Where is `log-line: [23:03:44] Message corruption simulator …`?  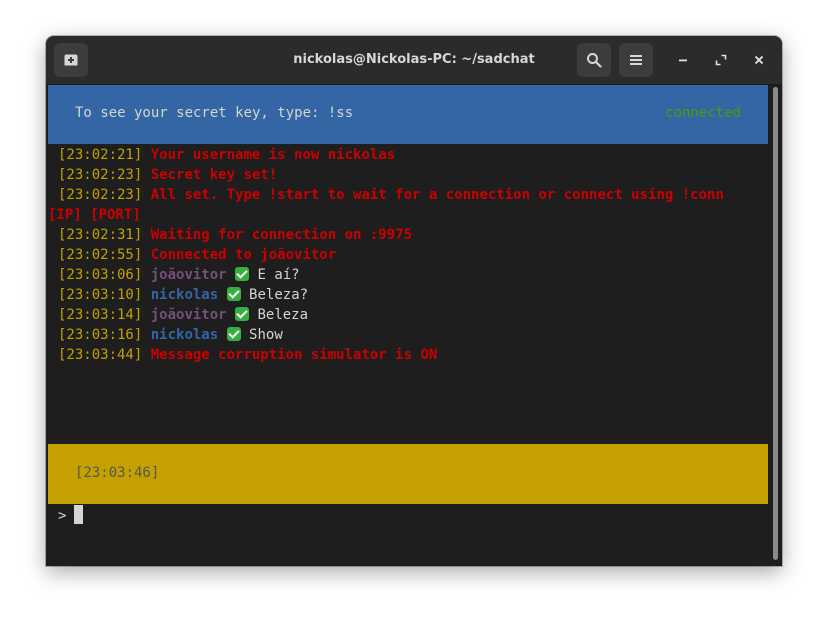 log-line: [23:03:44] Message corruption simulator … is located at coordinates (414, 355).